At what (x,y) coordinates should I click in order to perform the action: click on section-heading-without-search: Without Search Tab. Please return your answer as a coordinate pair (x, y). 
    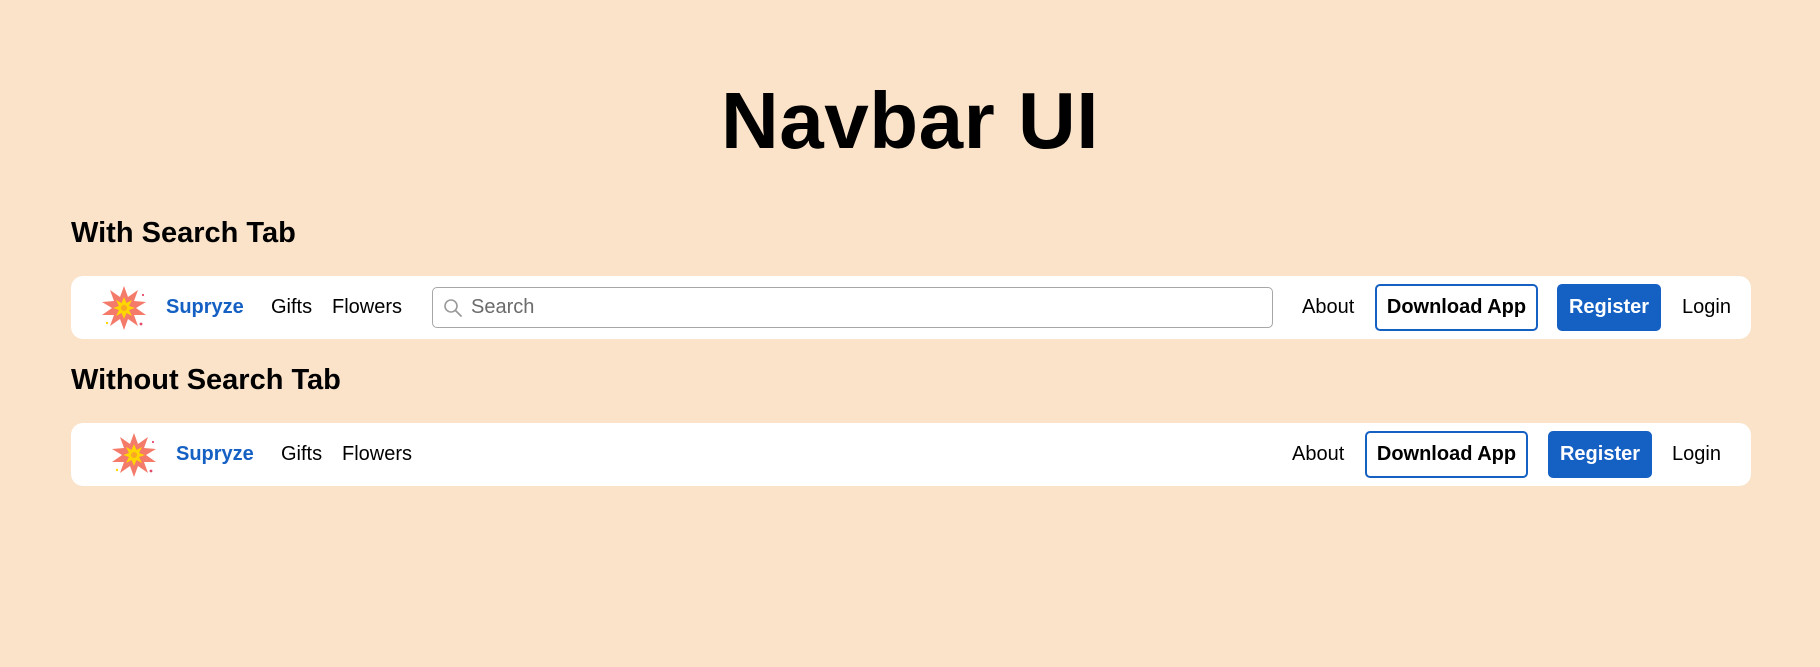
    Looking at the image, I should click on (206, 380).